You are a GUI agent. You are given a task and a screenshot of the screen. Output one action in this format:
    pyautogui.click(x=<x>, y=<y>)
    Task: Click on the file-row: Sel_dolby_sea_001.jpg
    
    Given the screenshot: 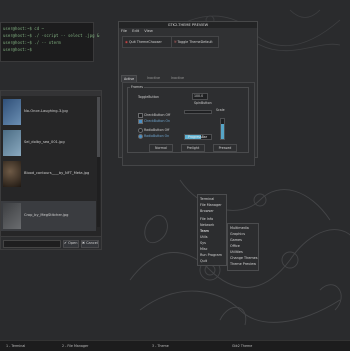 What is the action you would take?
    pyautogui.click(x=48, y=143)
    